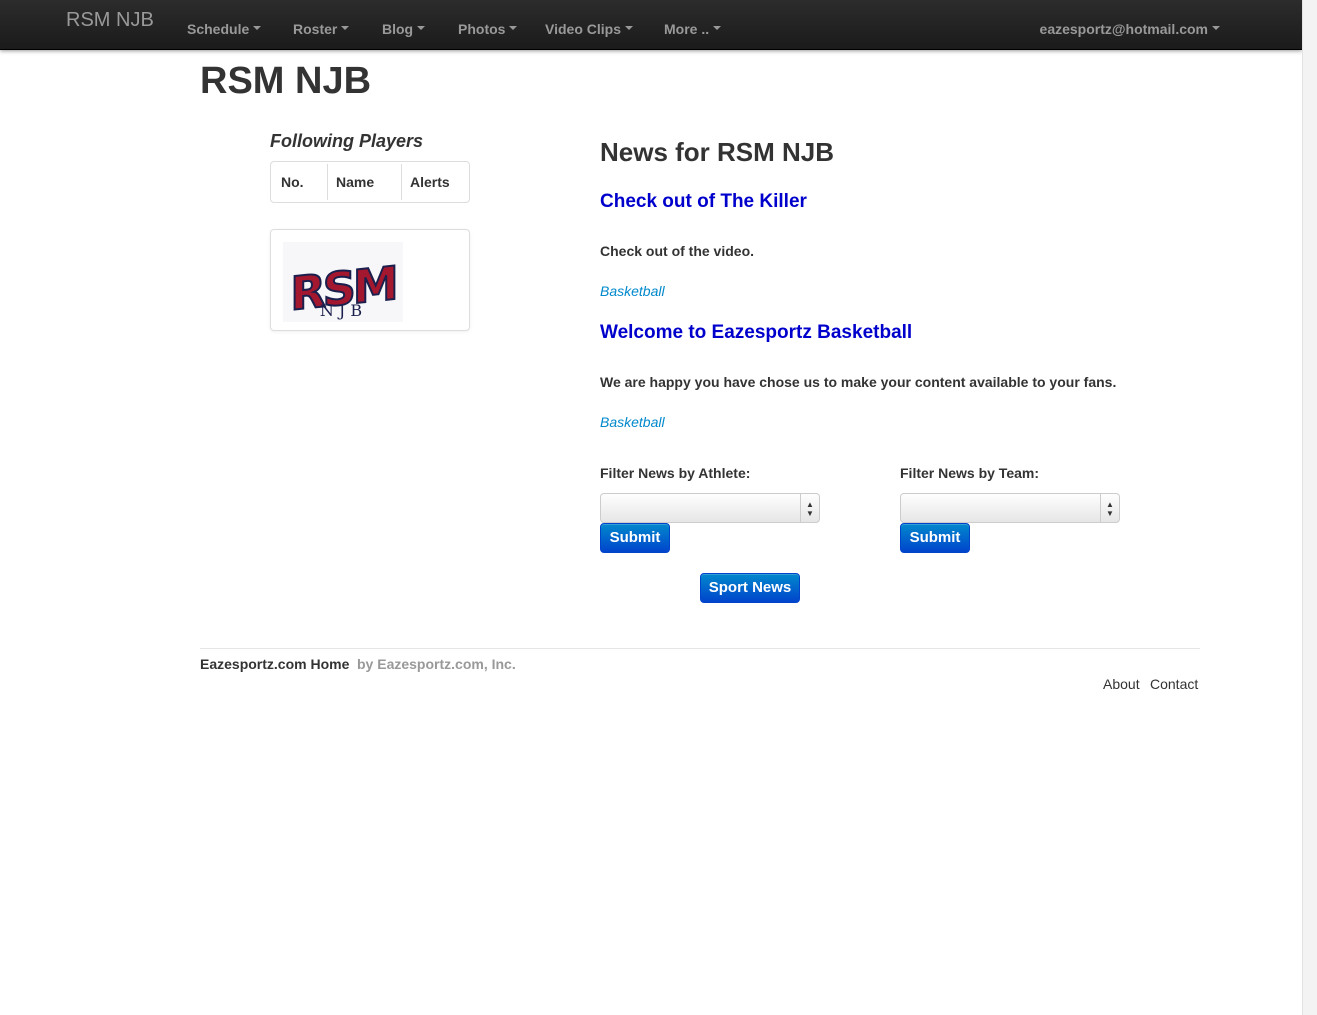  I want to click on nav-roster-label: Roster, so click(315, 29).